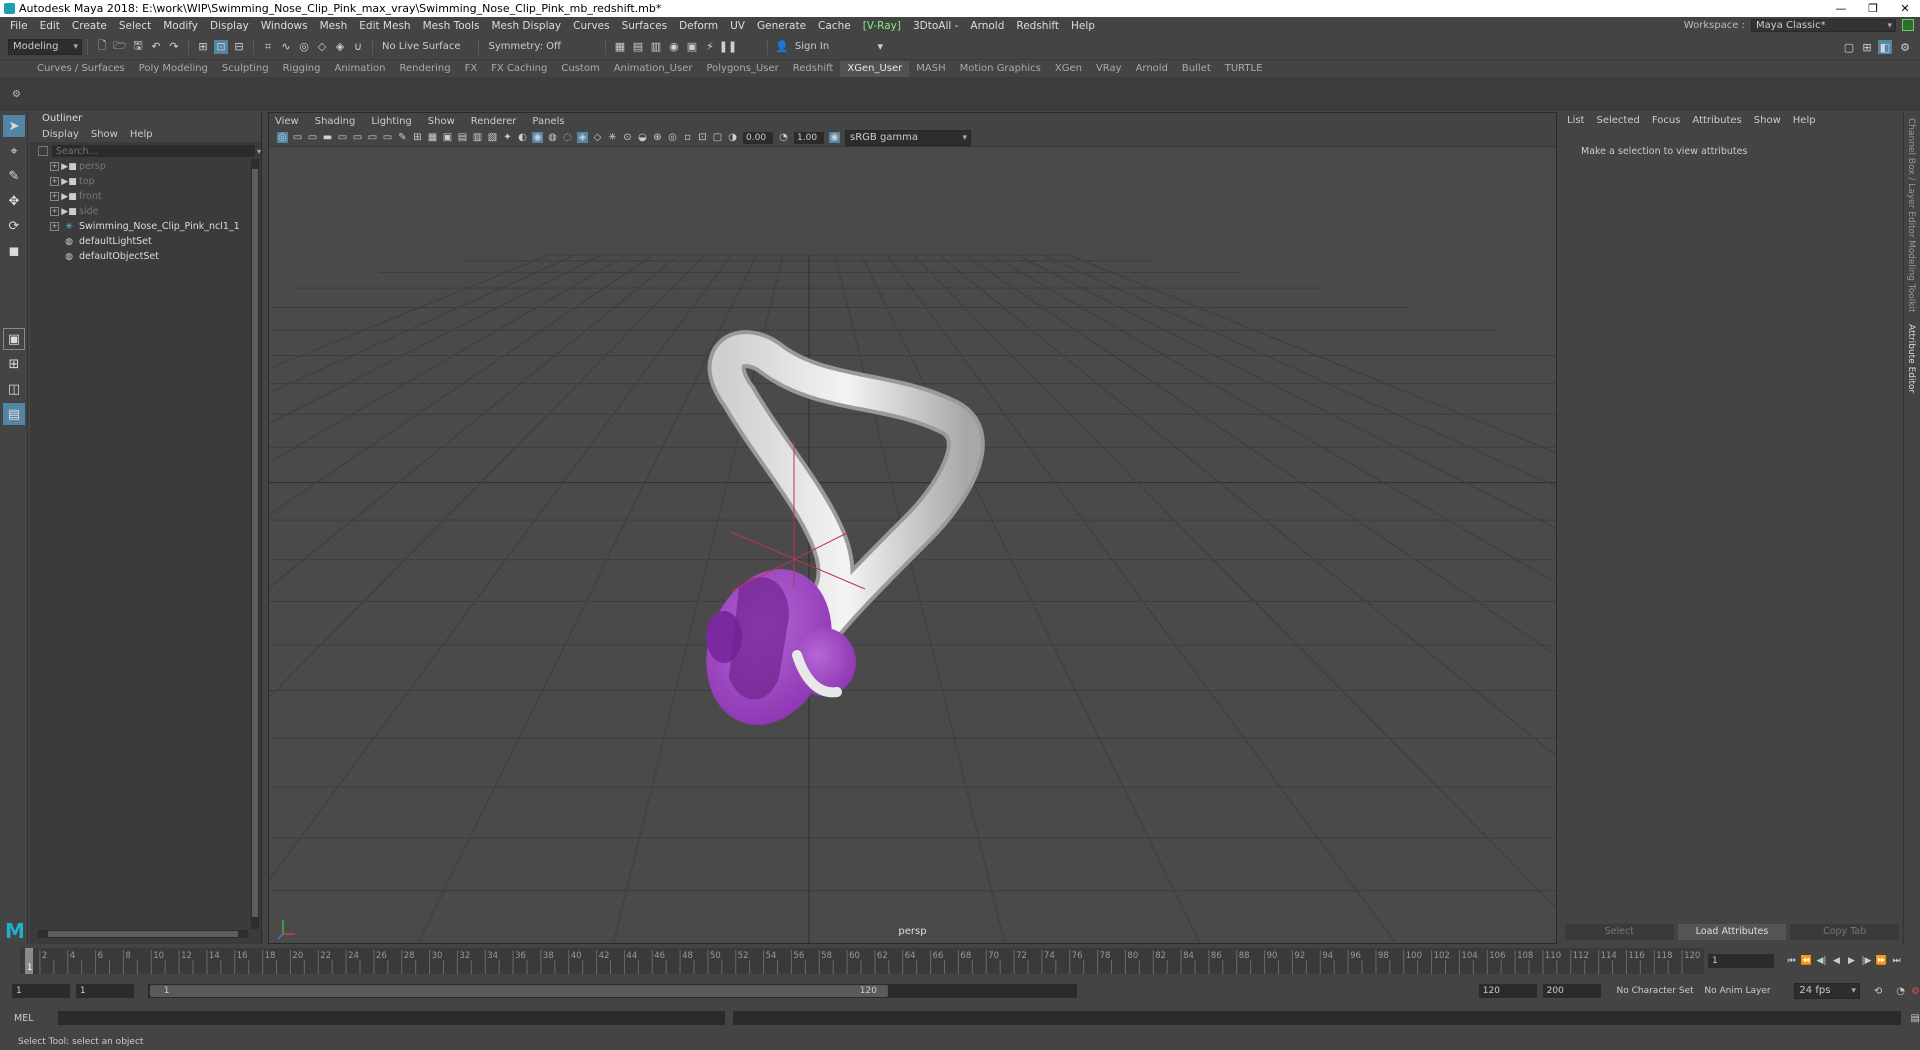 The width and height of the screenshot is (1920, 1050). Describe the element at coordinates (1905, 47) in the screenshot. I see `settings-gear-icon: ⚙` at that location.